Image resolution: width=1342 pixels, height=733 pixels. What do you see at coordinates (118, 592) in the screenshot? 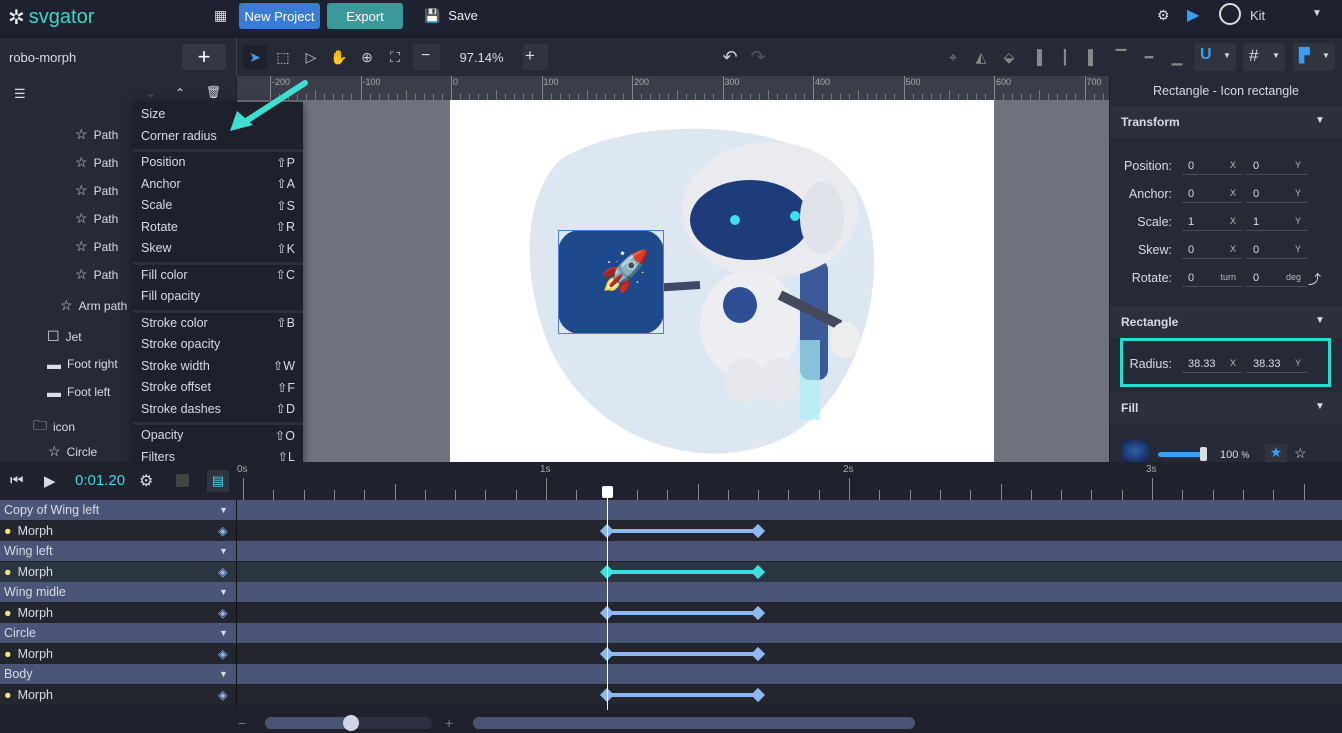
I see `group-label: Wing midle ▼` at bounding box center [118, 592].